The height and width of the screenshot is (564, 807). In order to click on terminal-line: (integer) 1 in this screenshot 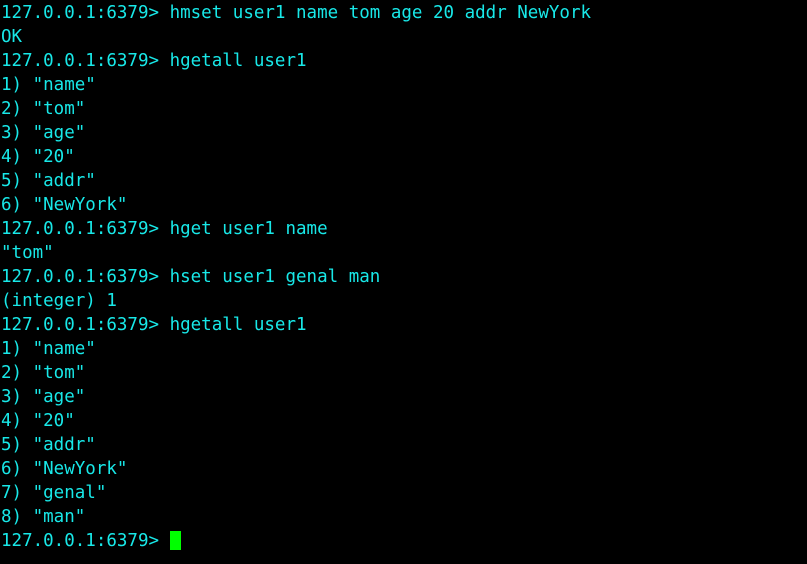, I will do `click(403, 301)`.